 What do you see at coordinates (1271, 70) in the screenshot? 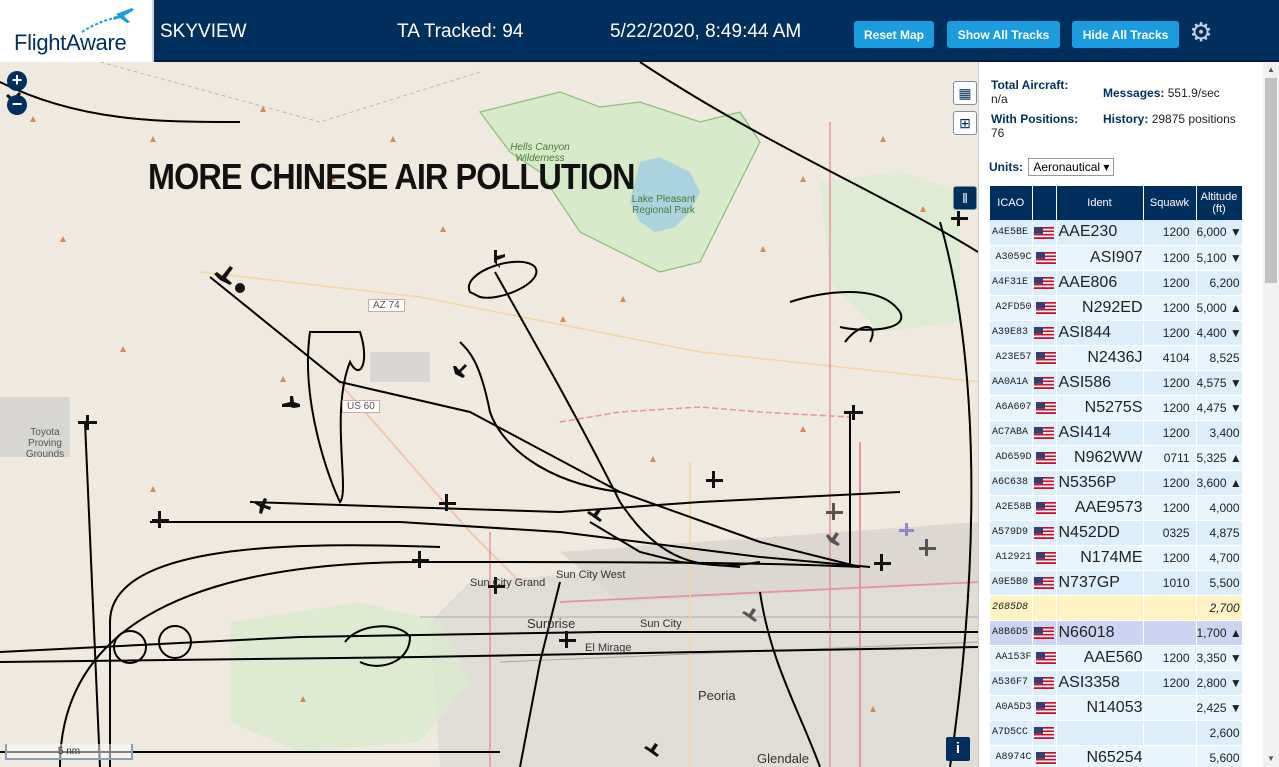
I see `scroll-up-icon: ▲` at bounding box center [1271, 70].